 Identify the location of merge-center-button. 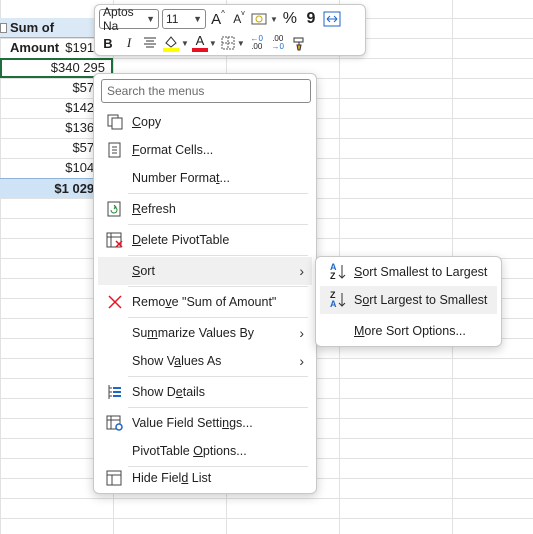
(332, 19).